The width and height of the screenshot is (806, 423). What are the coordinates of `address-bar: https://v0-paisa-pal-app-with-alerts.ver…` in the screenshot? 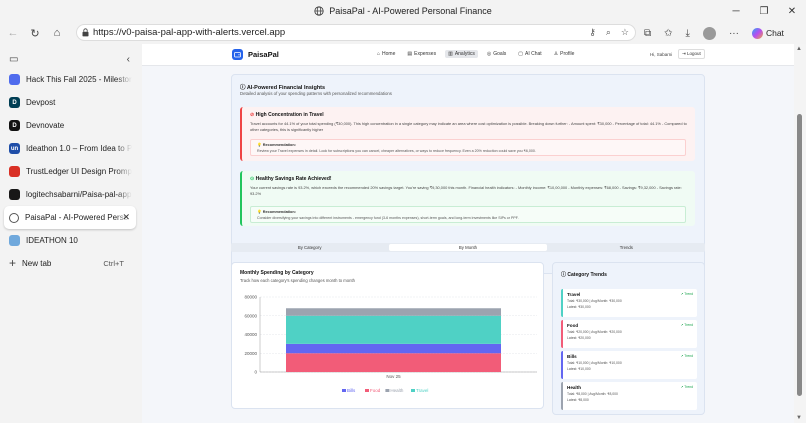 It's located at (356, 32).